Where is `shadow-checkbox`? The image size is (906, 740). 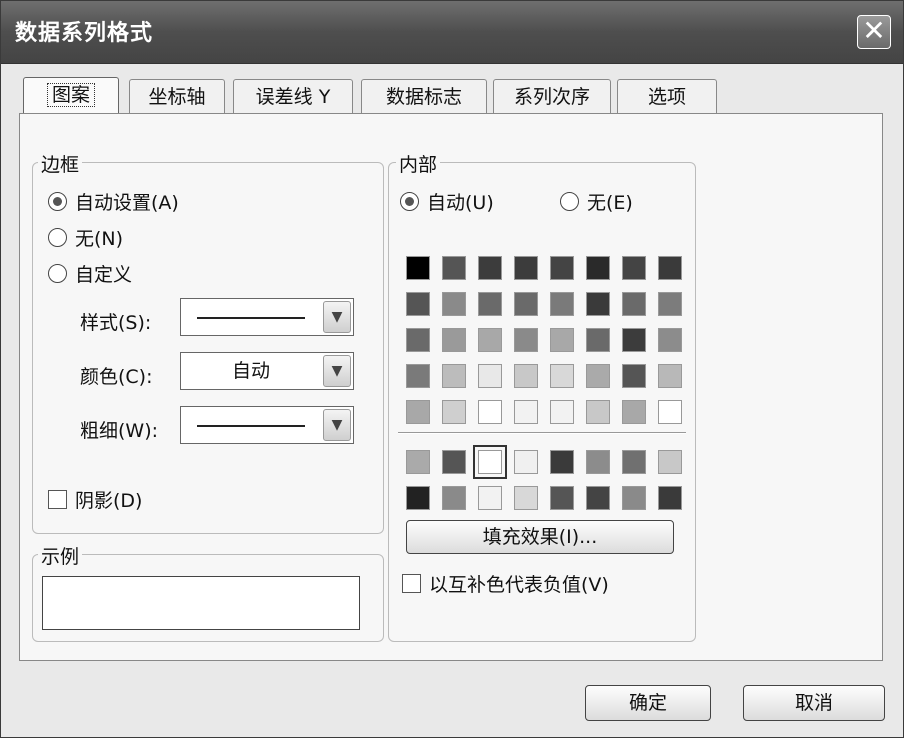
shadow-checkbox is located at coordinates (57, 499).